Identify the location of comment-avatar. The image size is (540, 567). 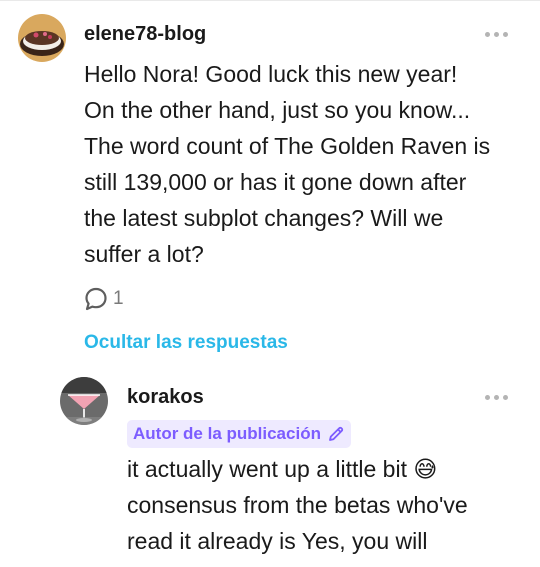
(42, 38).